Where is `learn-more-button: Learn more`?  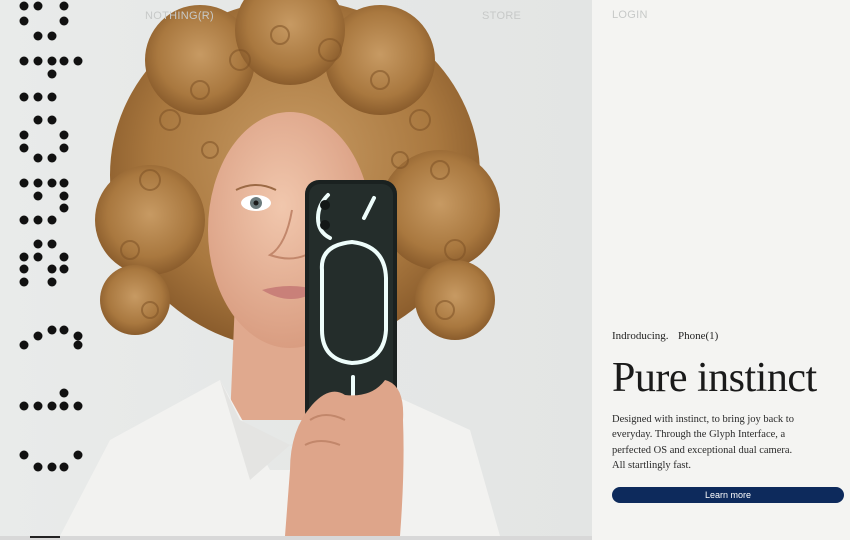
learn-more-button: Learn more is located at coordinates (728, 495).